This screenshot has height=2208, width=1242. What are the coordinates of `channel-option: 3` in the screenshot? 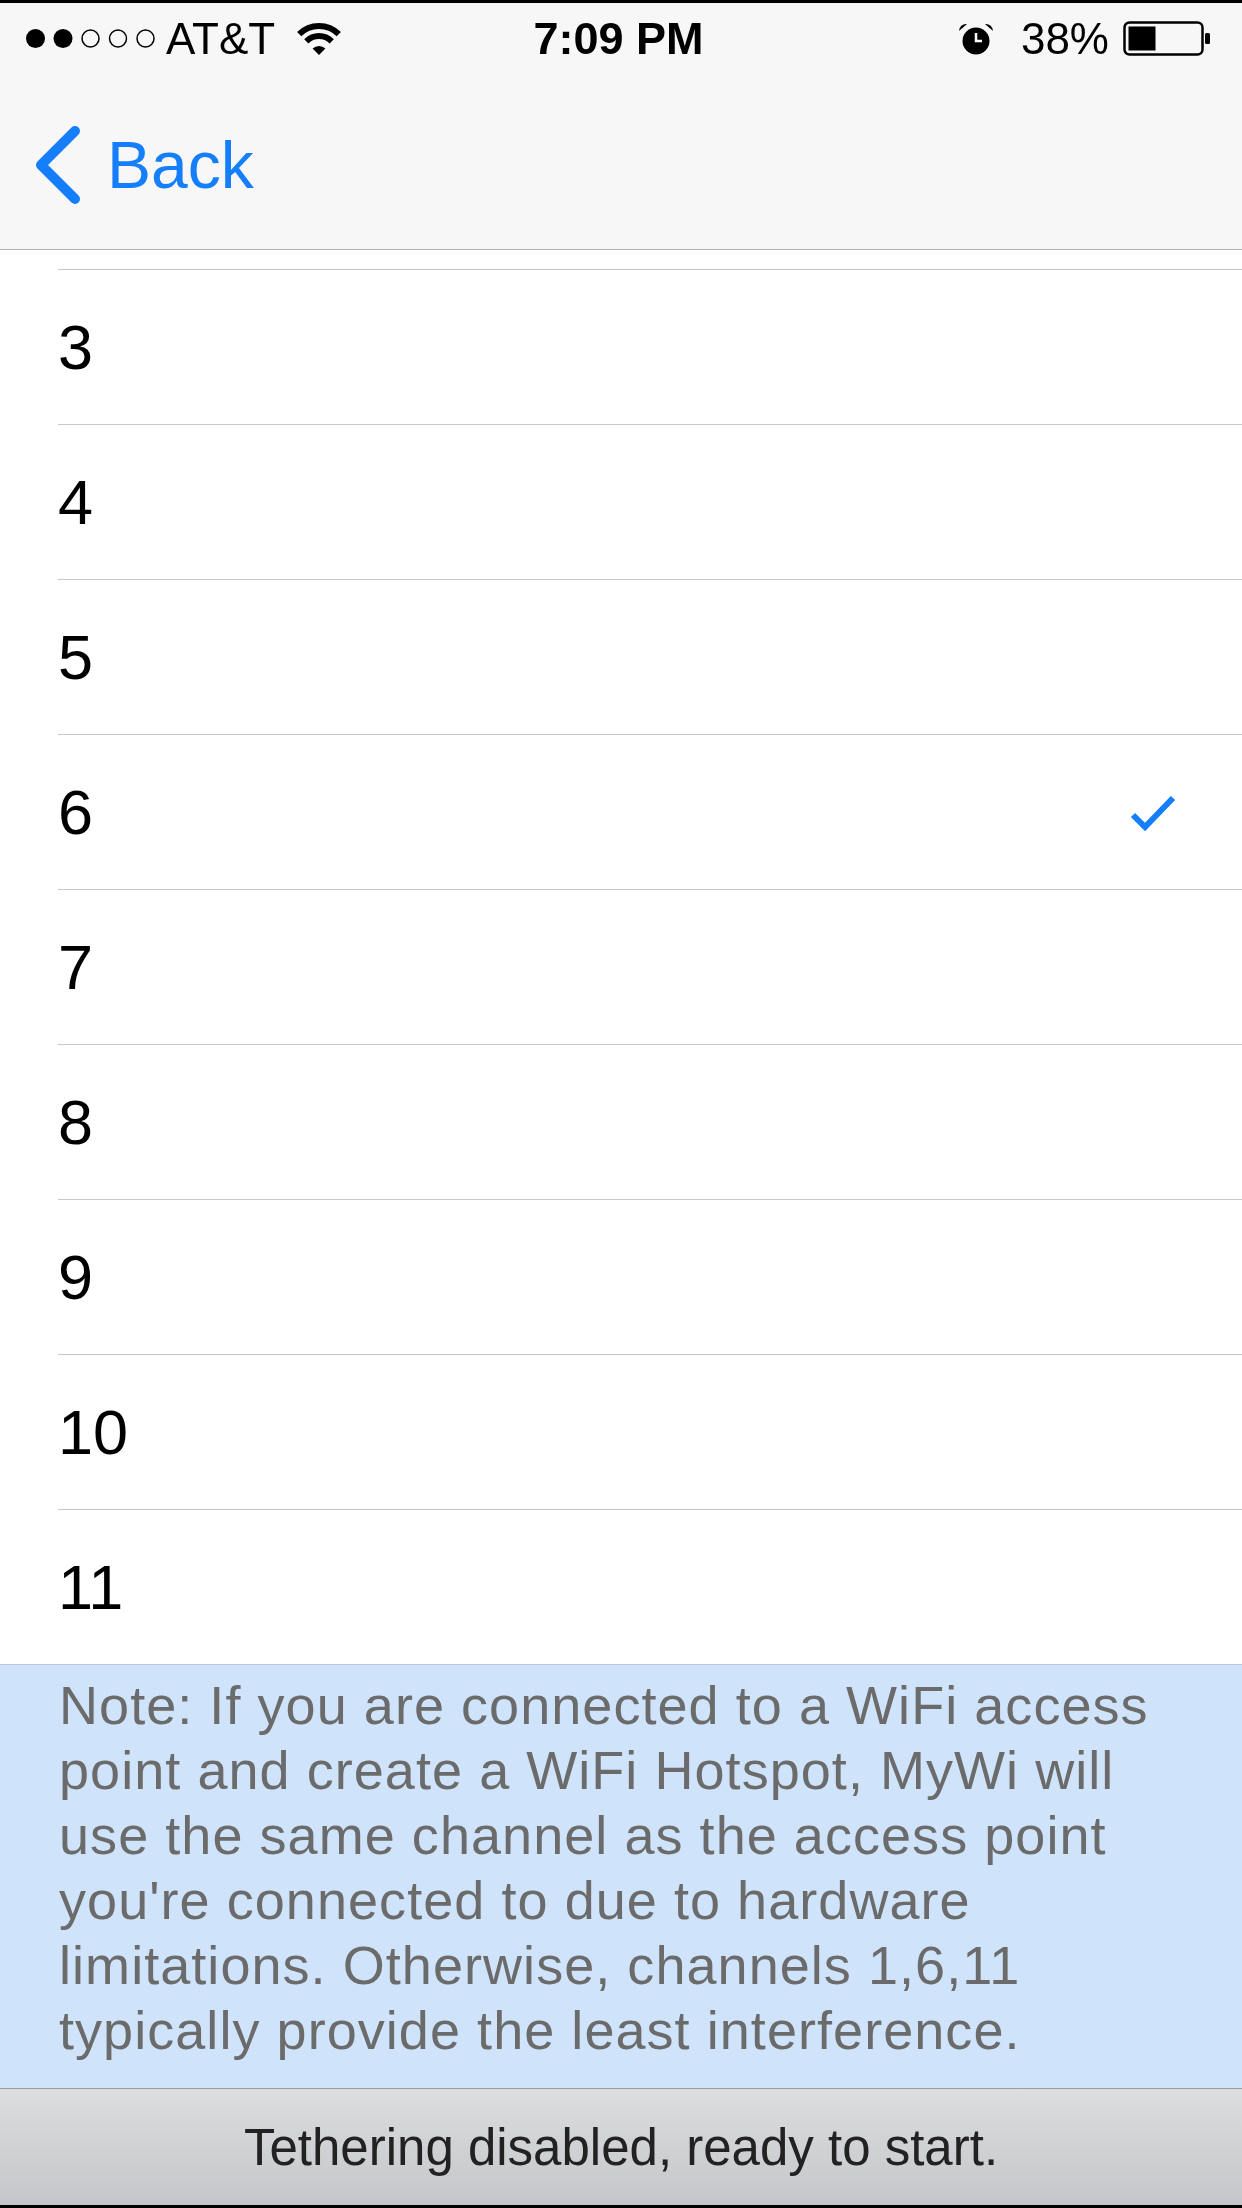 It's located at (650, 346).